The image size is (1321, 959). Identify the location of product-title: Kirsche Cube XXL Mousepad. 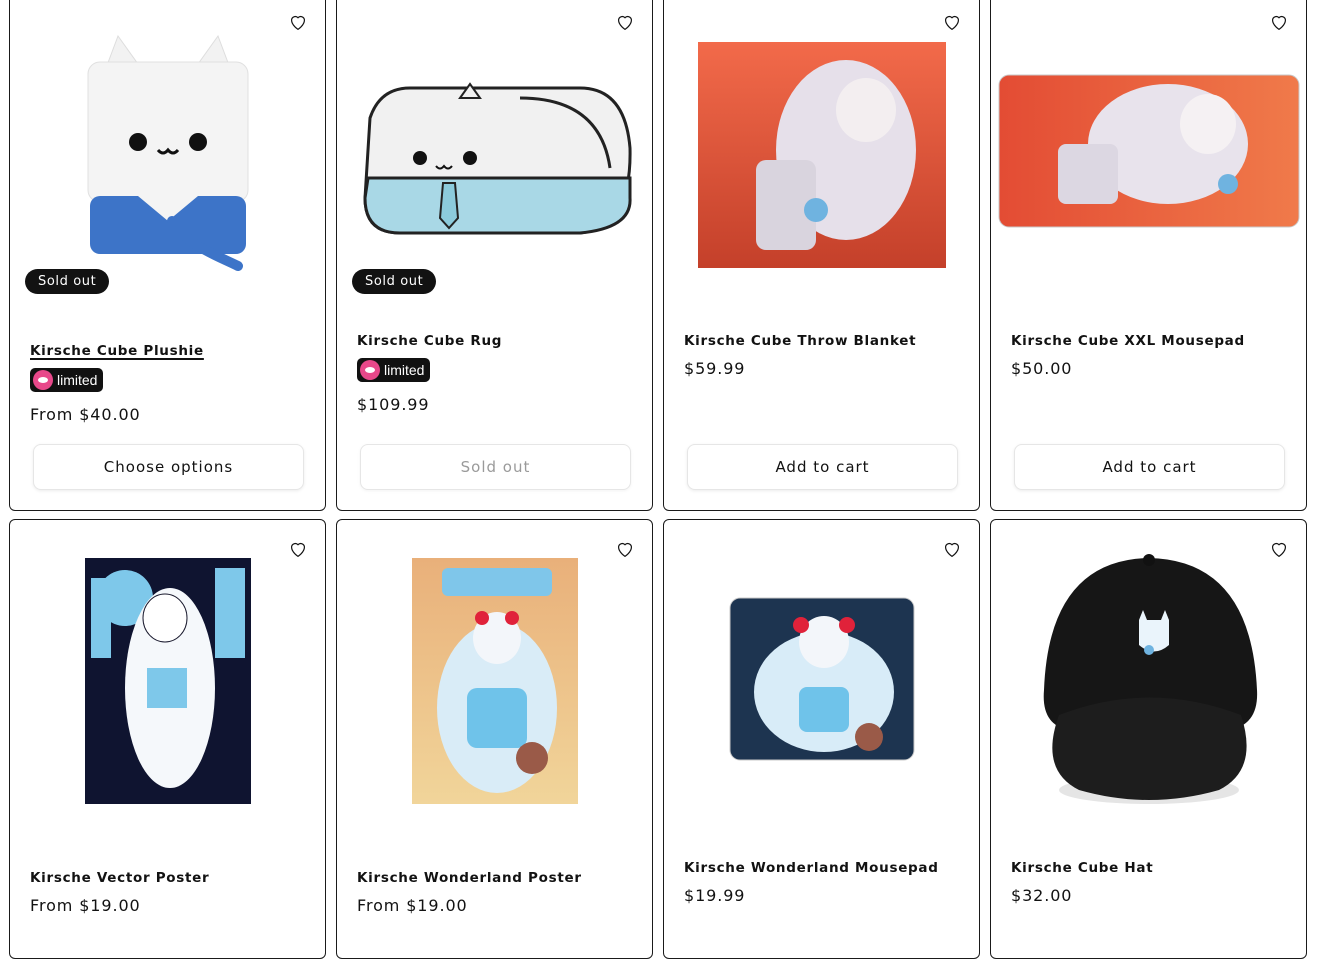
(1128, 341).